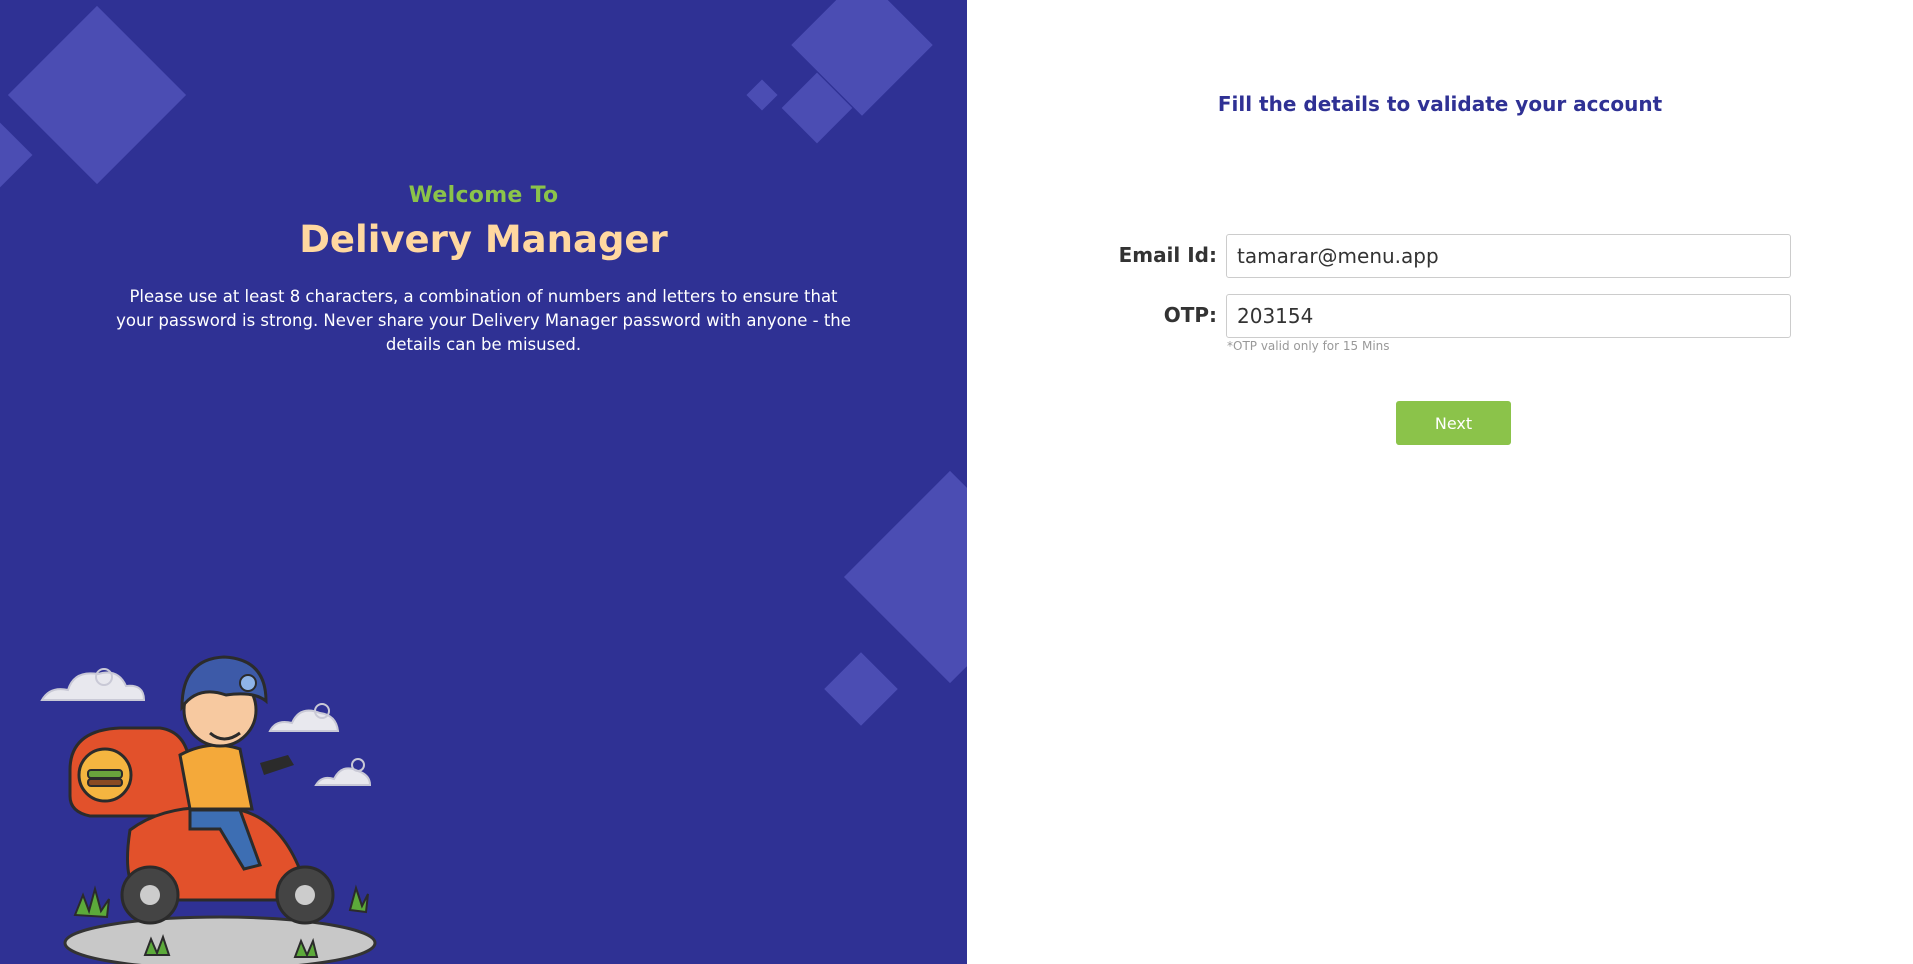 This screenshot has height=964, width=1913. What do you see at coordinates (1453, 423) in the screenshot?
I see `next-button: Next` at bounding box center [1453, 423].